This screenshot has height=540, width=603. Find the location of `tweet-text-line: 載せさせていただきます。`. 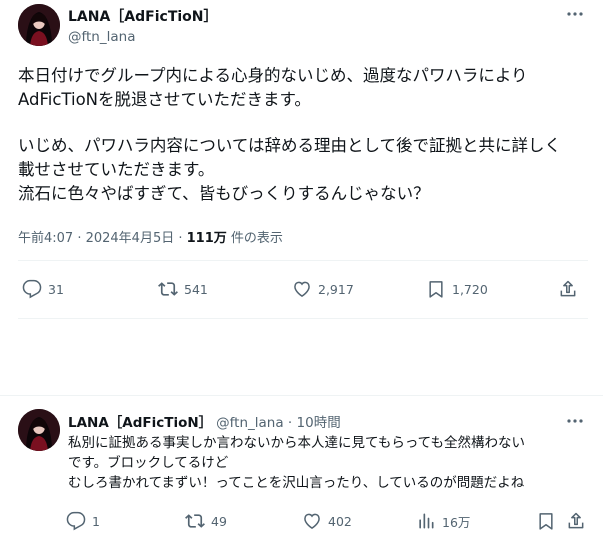

tweet-text-line: 載せさせていただきます。 is located at coordinates (116, 169).